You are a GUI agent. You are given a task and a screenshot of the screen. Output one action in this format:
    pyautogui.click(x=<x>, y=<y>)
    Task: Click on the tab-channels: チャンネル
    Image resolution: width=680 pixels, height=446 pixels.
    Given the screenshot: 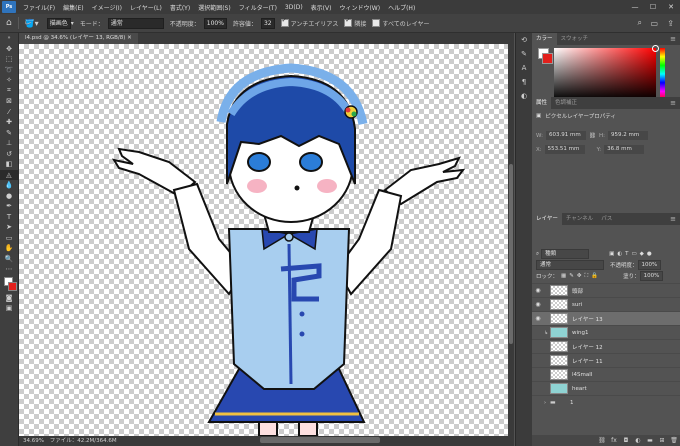 What is the action you would take?
    pyautogui.click(x=579, y=219)
    